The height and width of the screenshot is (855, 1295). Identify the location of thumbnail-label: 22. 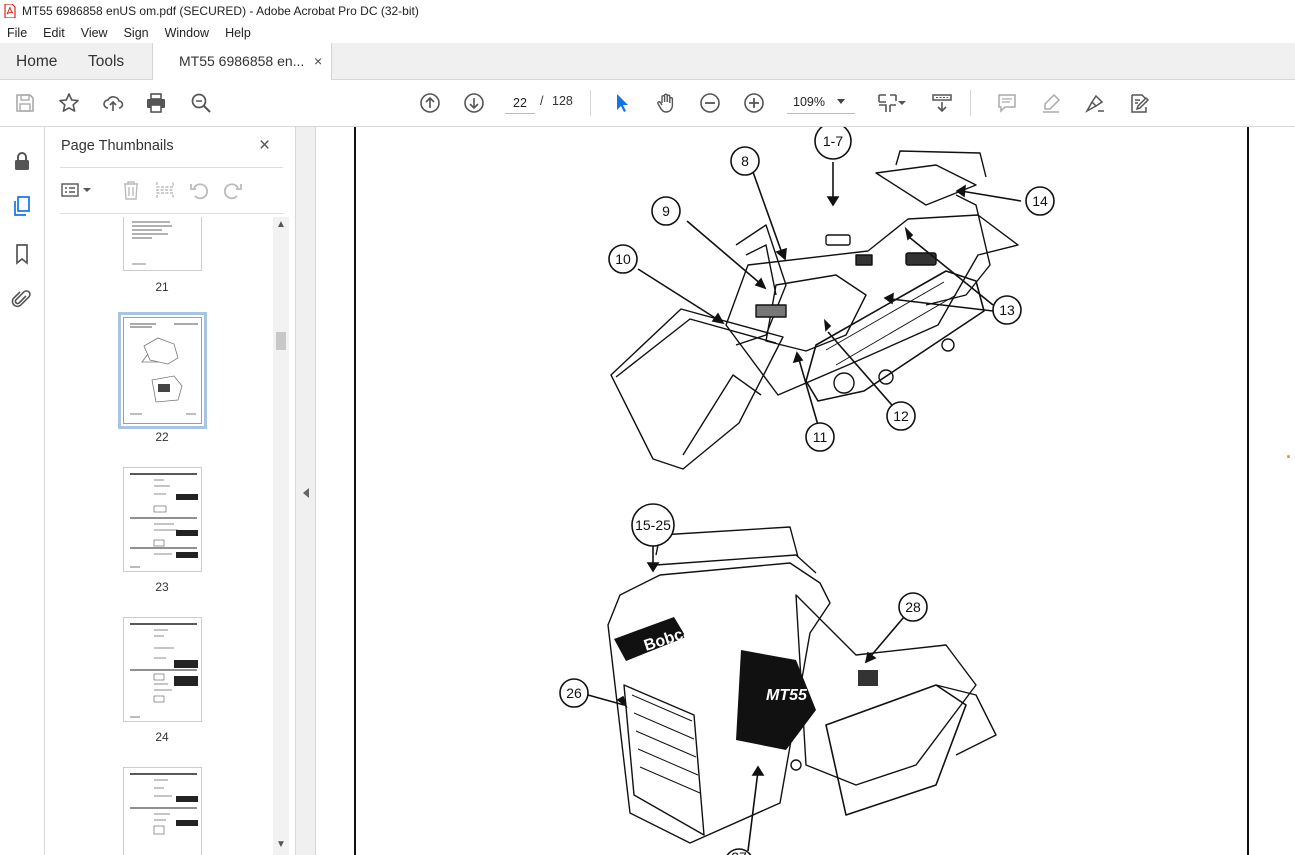
(162, 437).